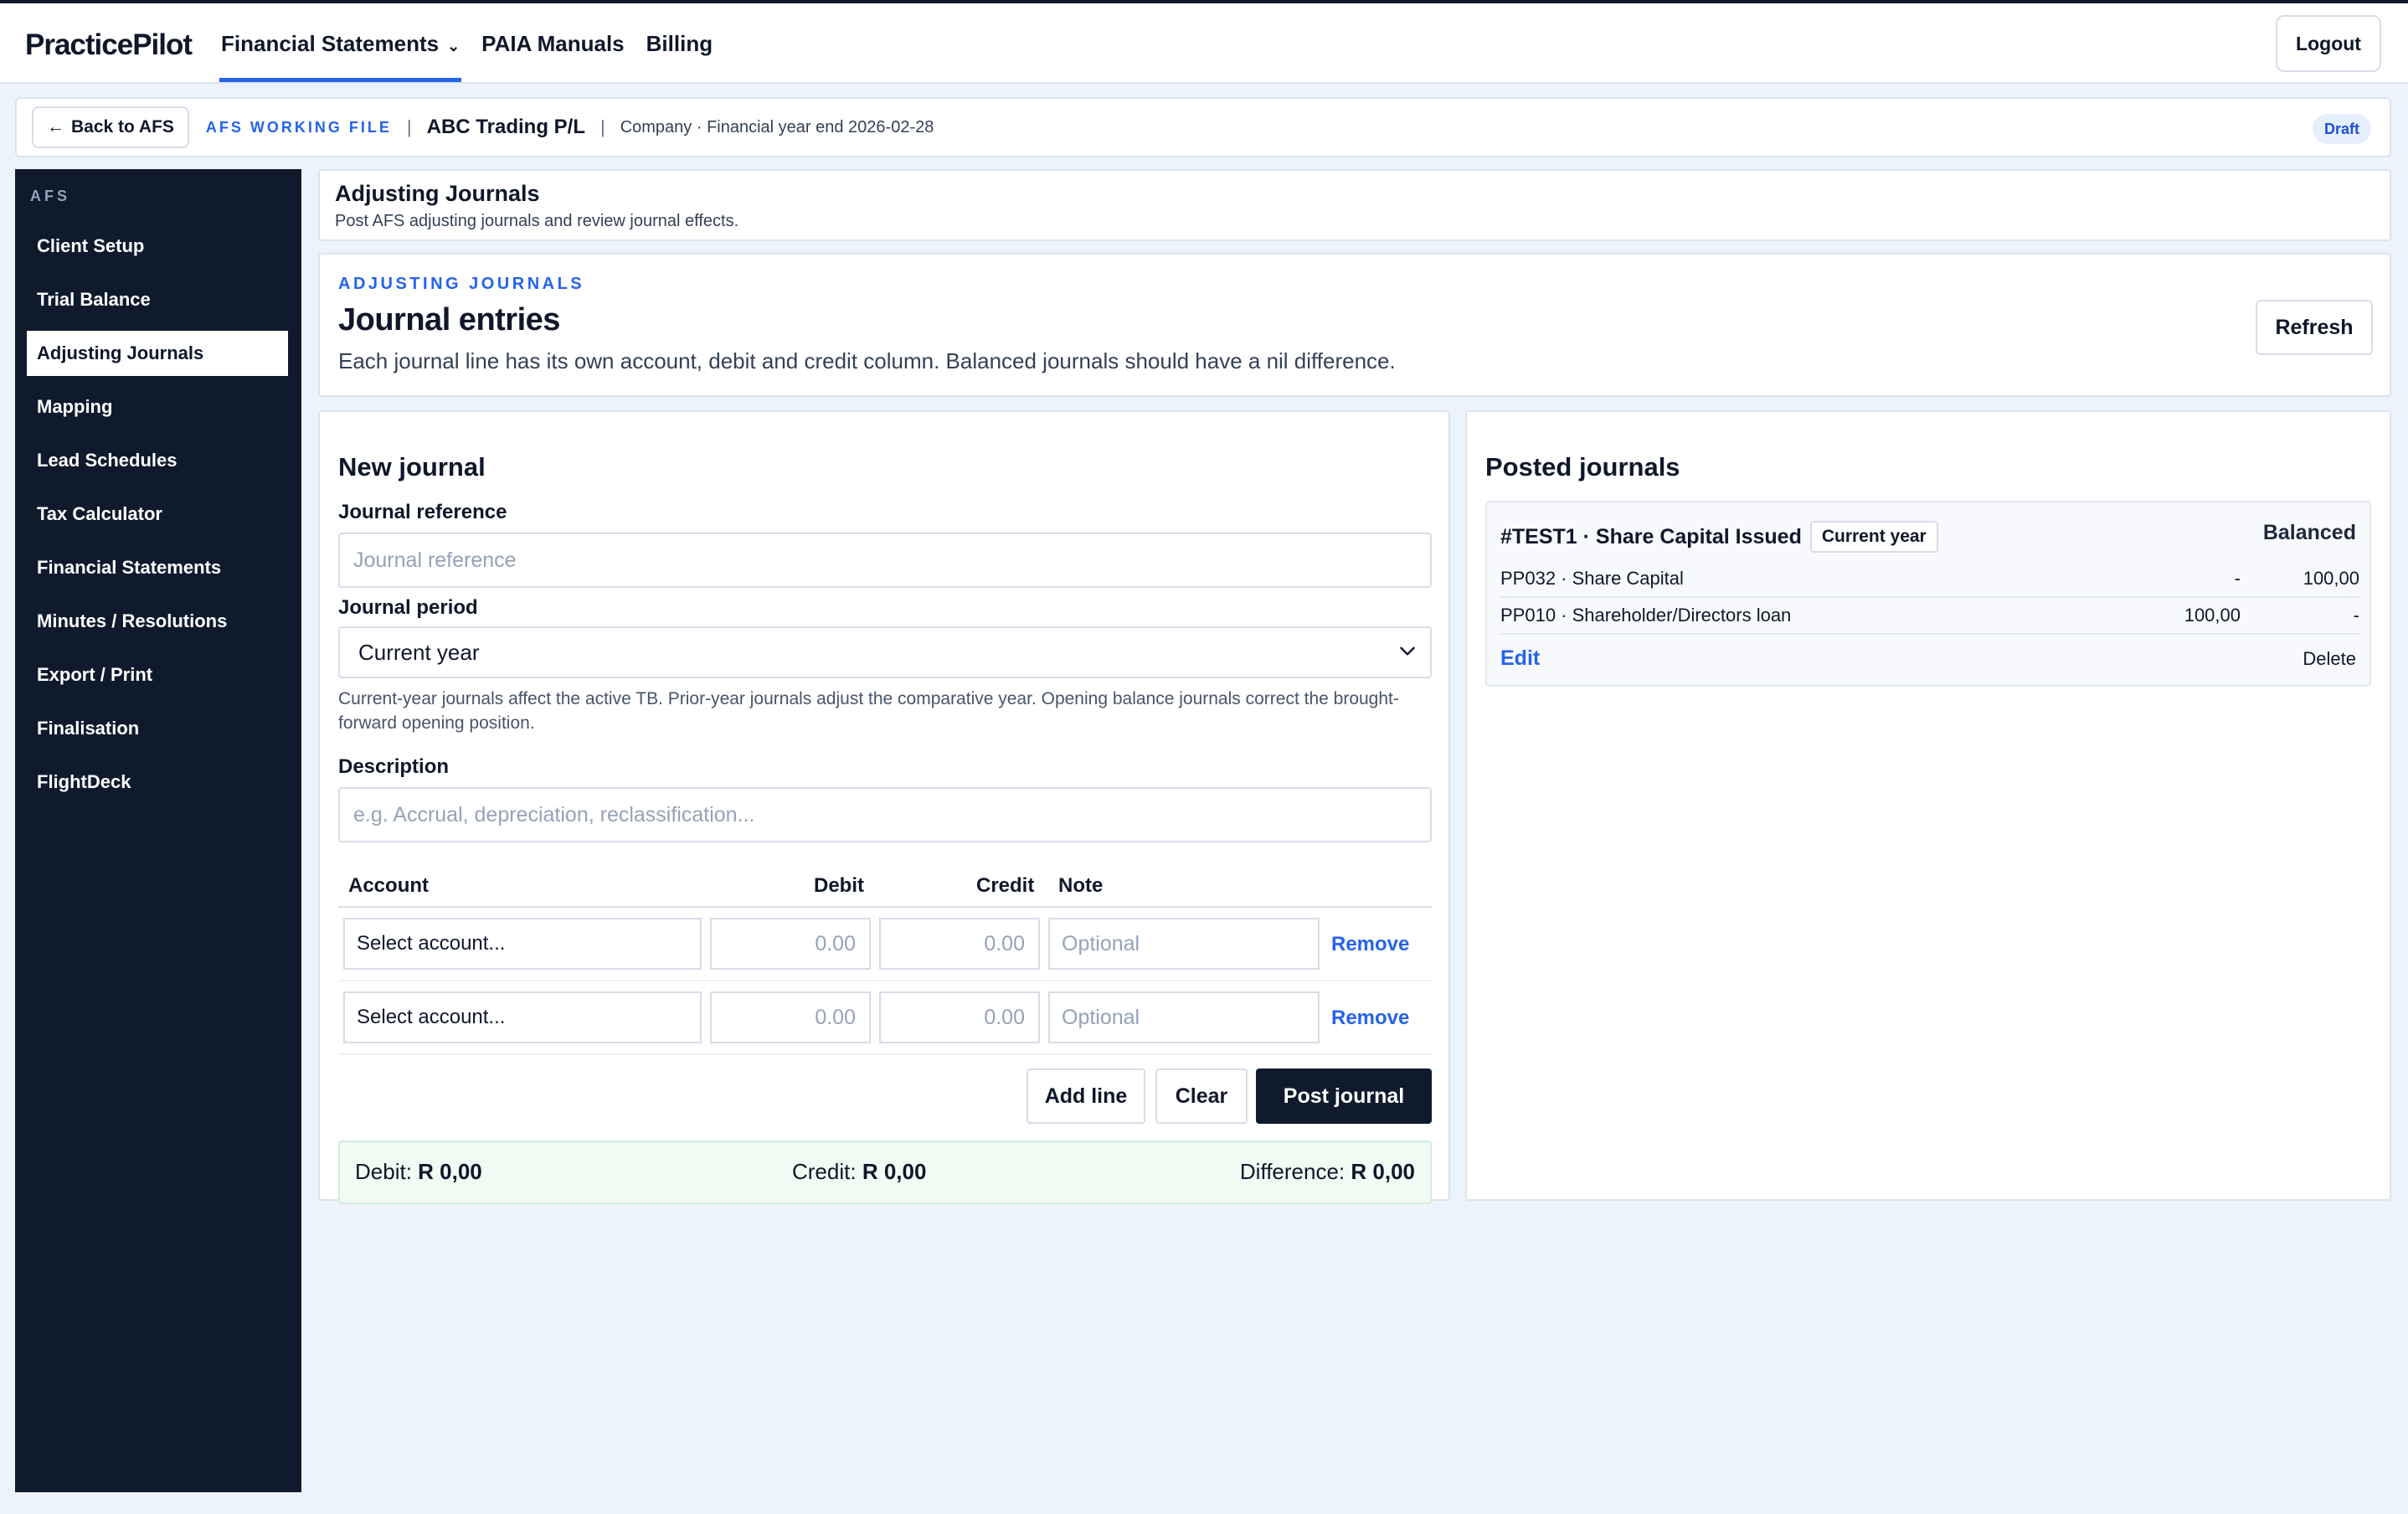 The height and width of the screenshot is (1514, 2408). What do you see at coordinates (777, 126) in the screenshot?
I see `company-meta: Company · Financial year end 2026-02-28` at bounding box center [777, 126].